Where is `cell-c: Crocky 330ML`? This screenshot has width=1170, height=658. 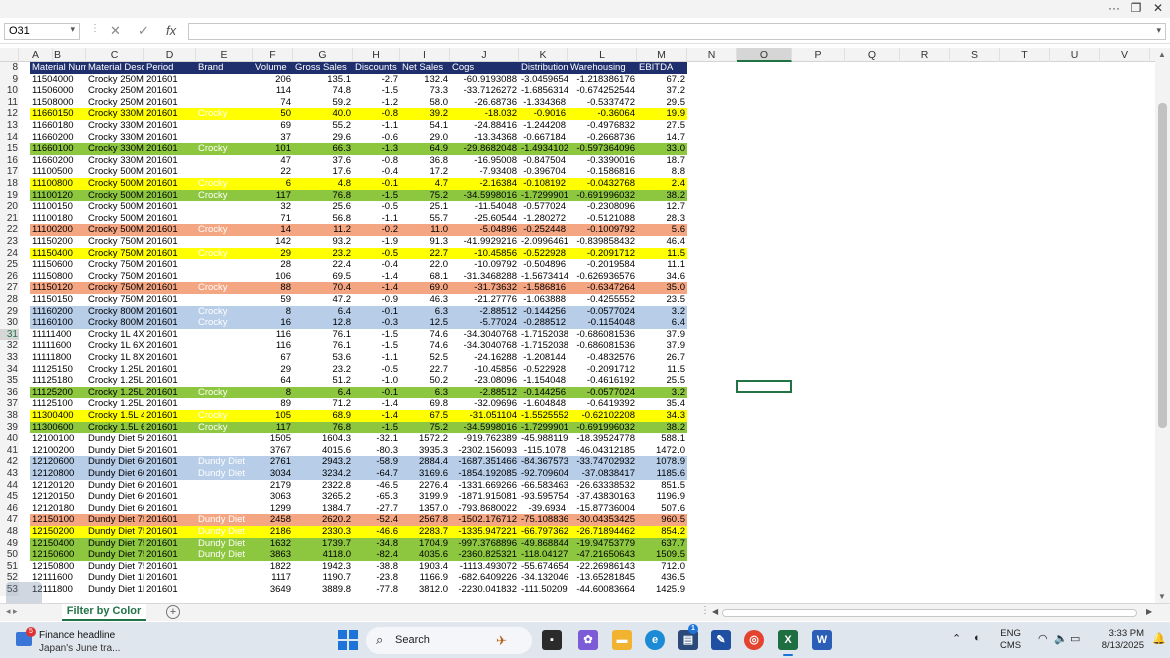
cell-c: Crocky 330ML is located at coordinates (115, 149).